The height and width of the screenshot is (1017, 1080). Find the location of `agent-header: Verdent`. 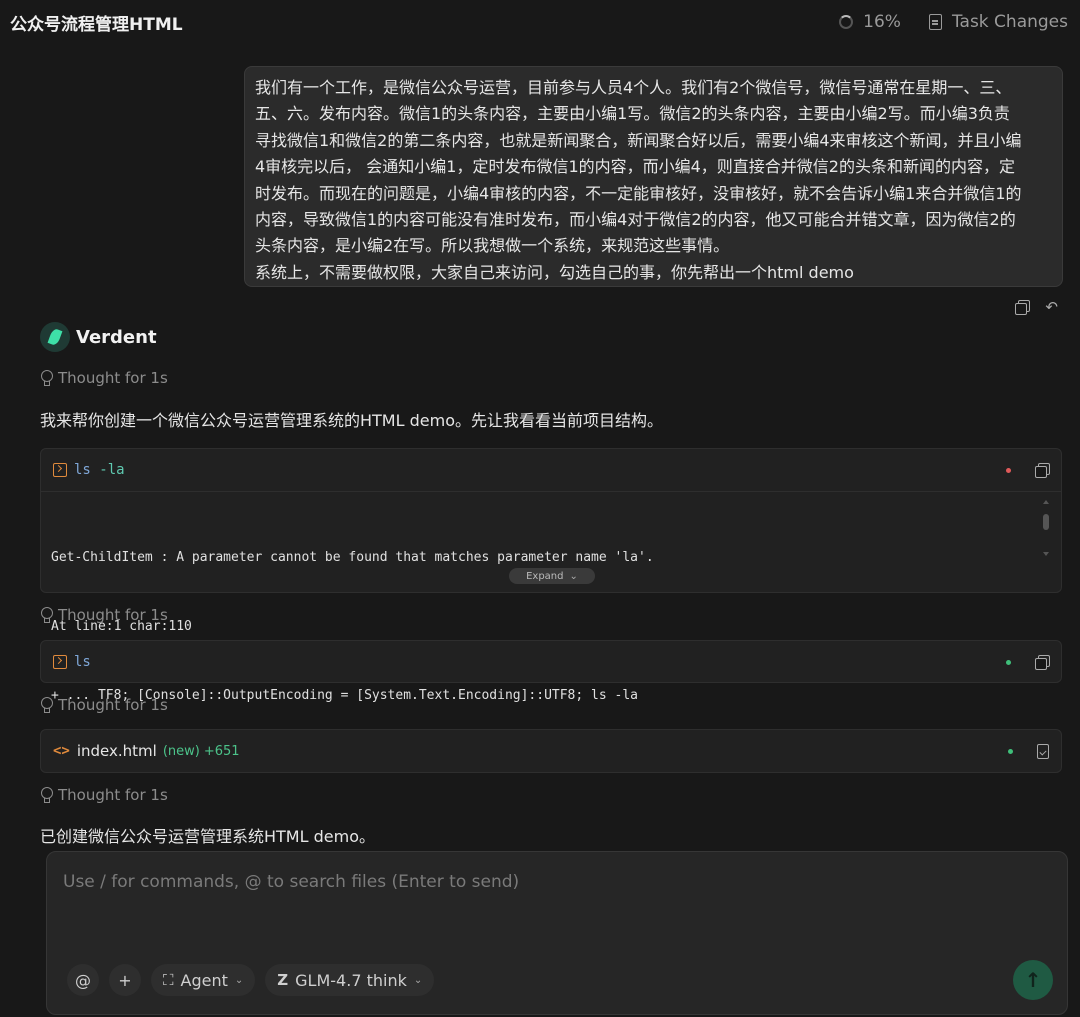

agent-header: Verdent is located at coordinates (98, 337).